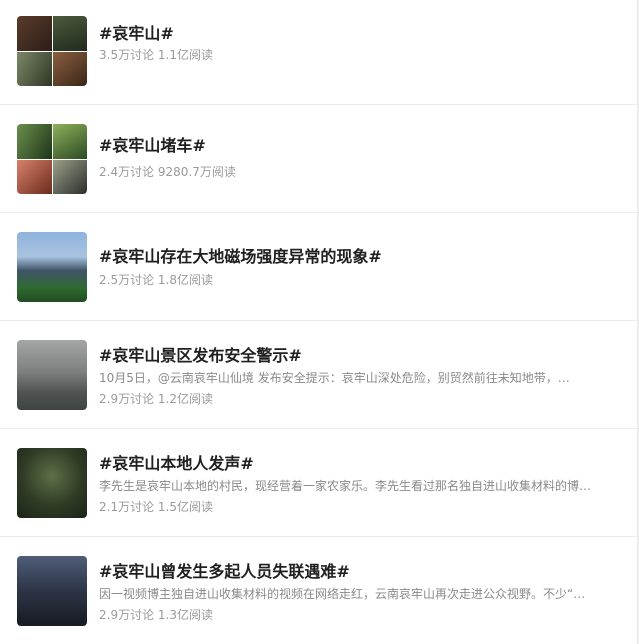 The image size is (639, 644). What do you see at coordinates (152, 144) in the screenshot?
I see `topic-title: #哀牢山堵车#` at bounding box center [152, 144].